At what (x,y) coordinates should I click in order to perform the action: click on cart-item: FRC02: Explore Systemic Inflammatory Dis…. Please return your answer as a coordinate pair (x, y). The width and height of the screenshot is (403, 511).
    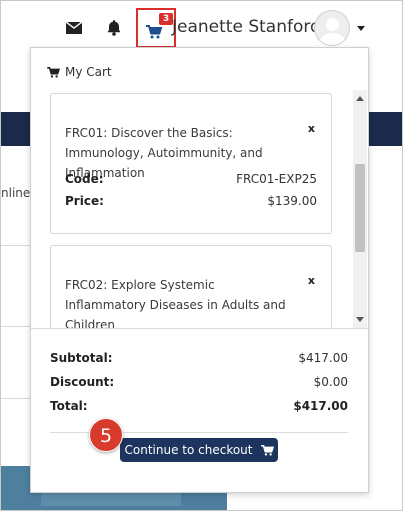
    Looking at the image, I should click on (191, 286).